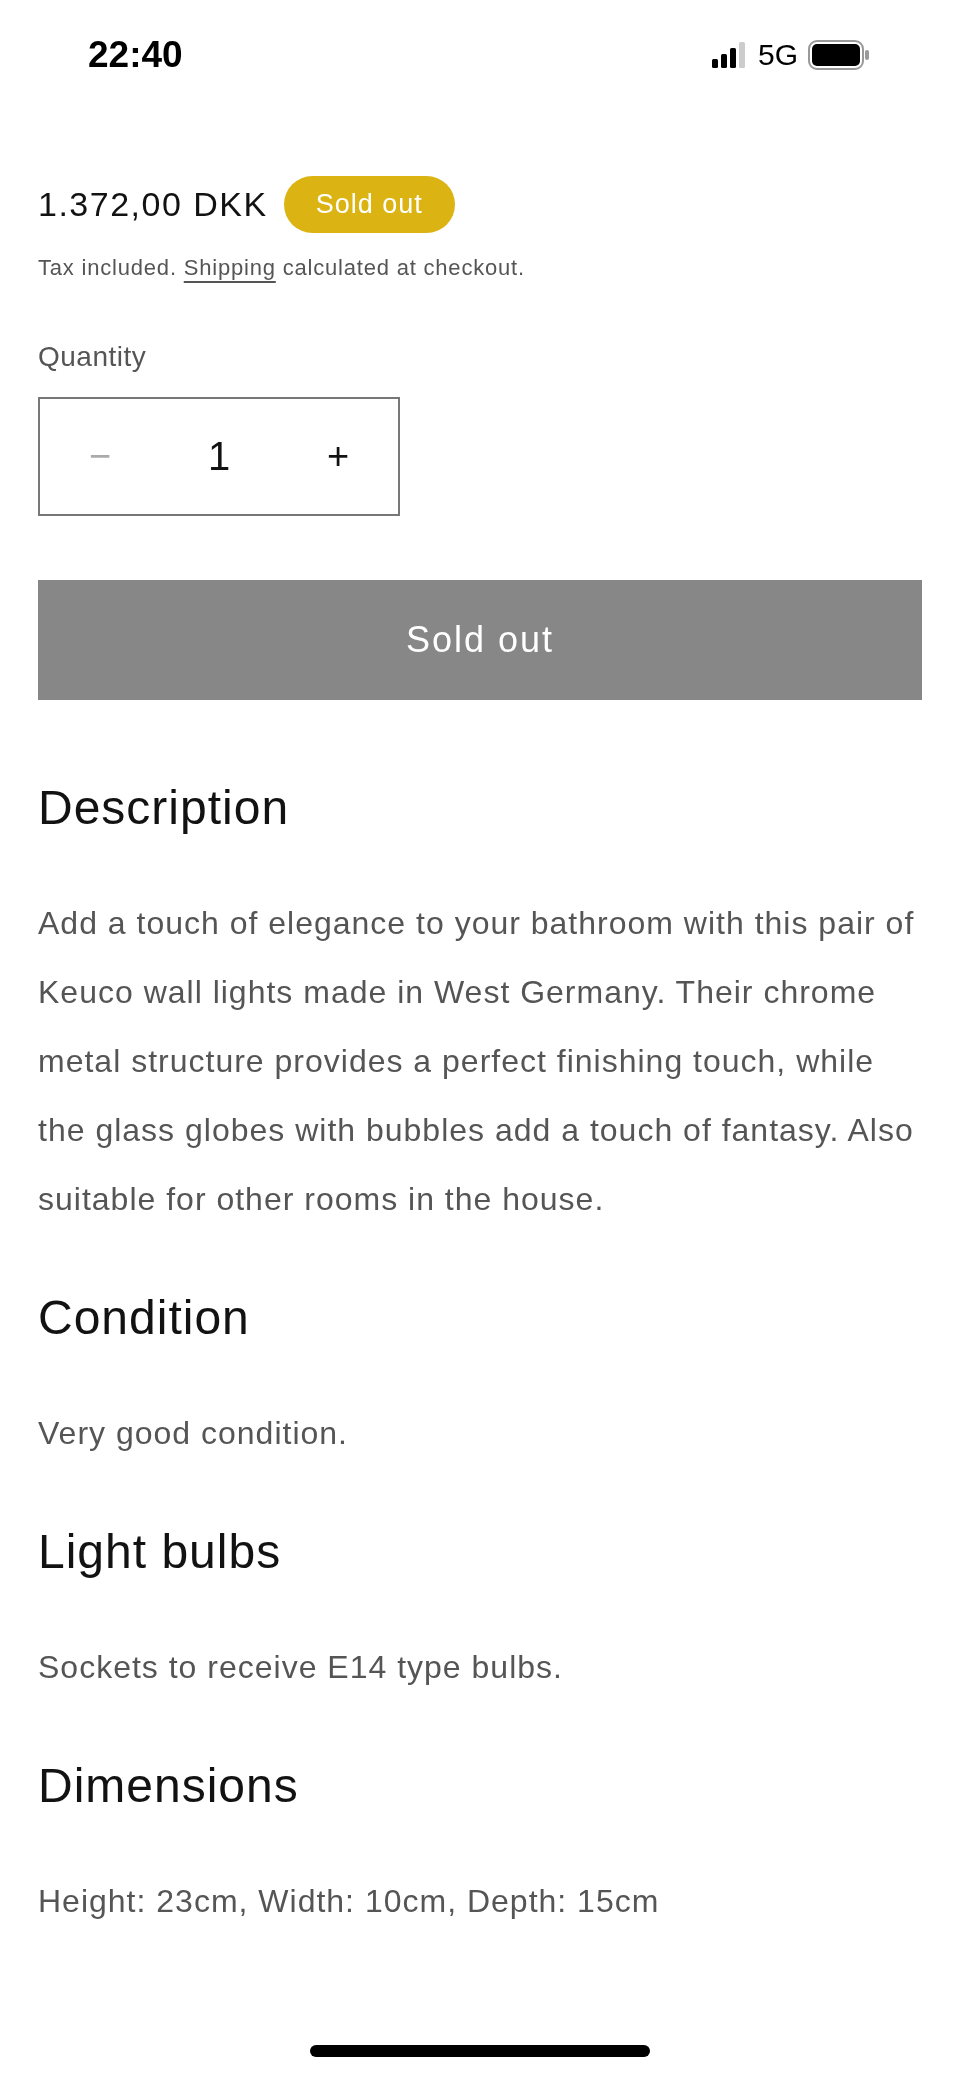  What do you see at coordinates (369, 204) in the screenshot?
I see `sold-out-badge: Sold out` at bounding box center [369, 204].